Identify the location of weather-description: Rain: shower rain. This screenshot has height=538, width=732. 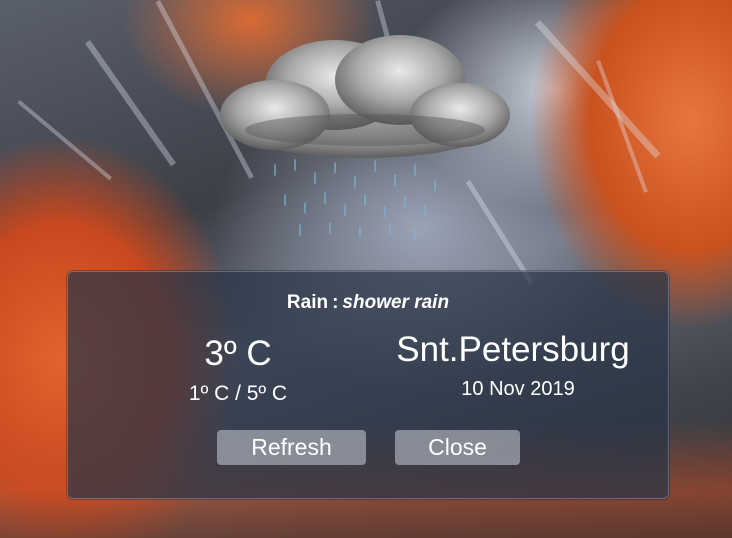
(368, 303).